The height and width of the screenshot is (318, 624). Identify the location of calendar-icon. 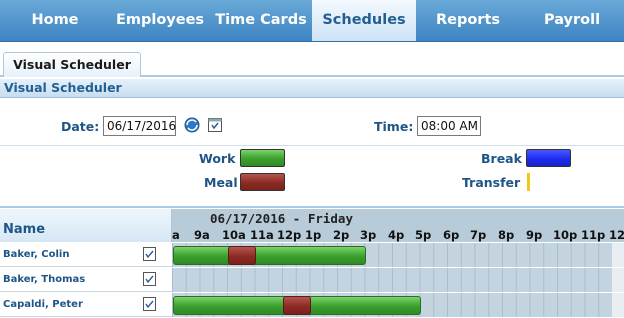
(215, 125).